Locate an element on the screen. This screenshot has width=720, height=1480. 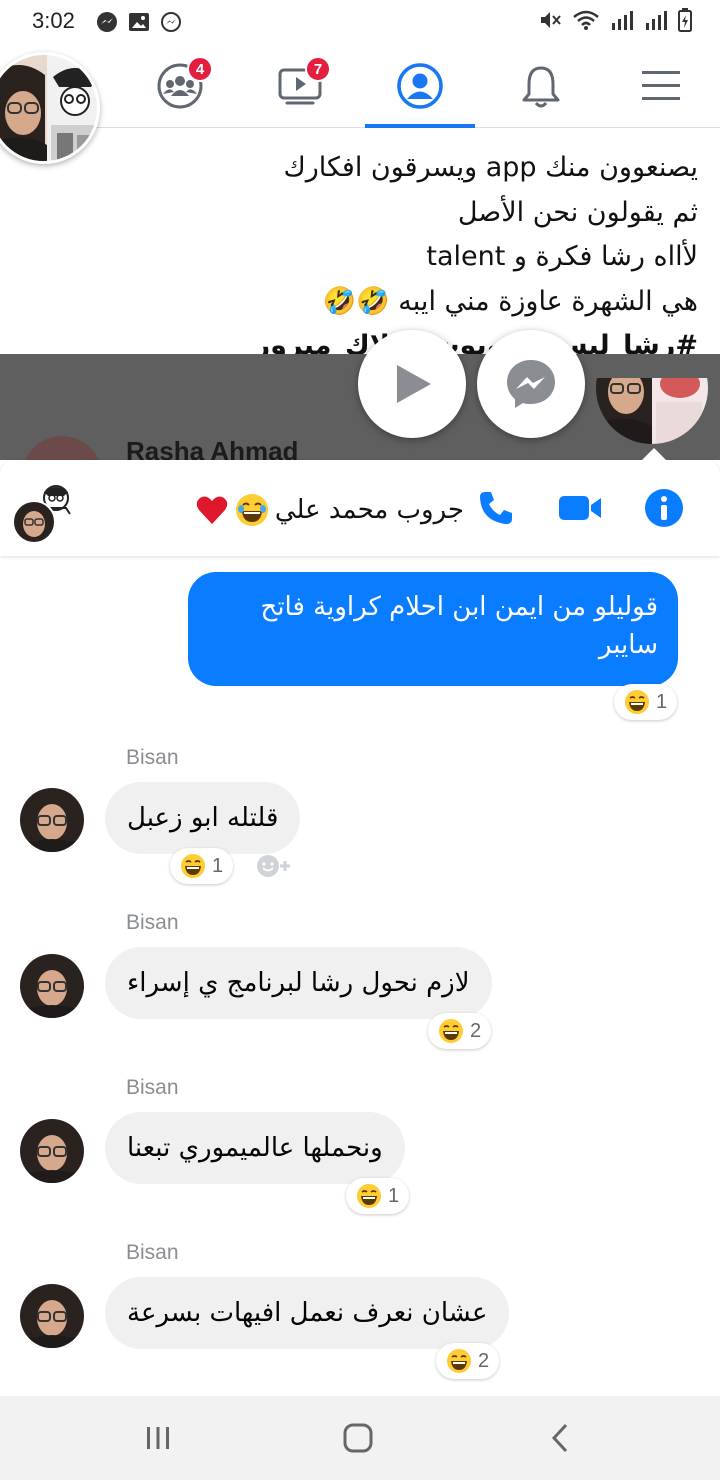
back-button is located at coordinates (560, 1438).